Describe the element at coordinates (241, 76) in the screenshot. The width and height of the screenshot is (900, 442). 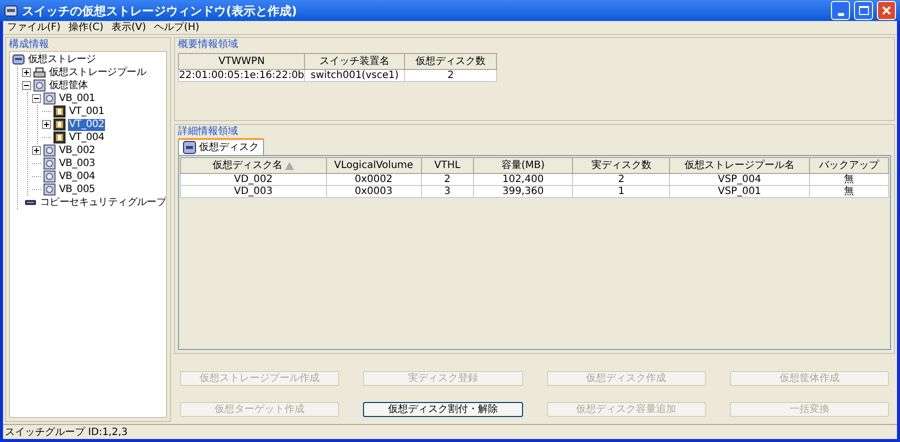
I see `table-cell: 22:01:00:05:1e:16:22:0b` at that location.